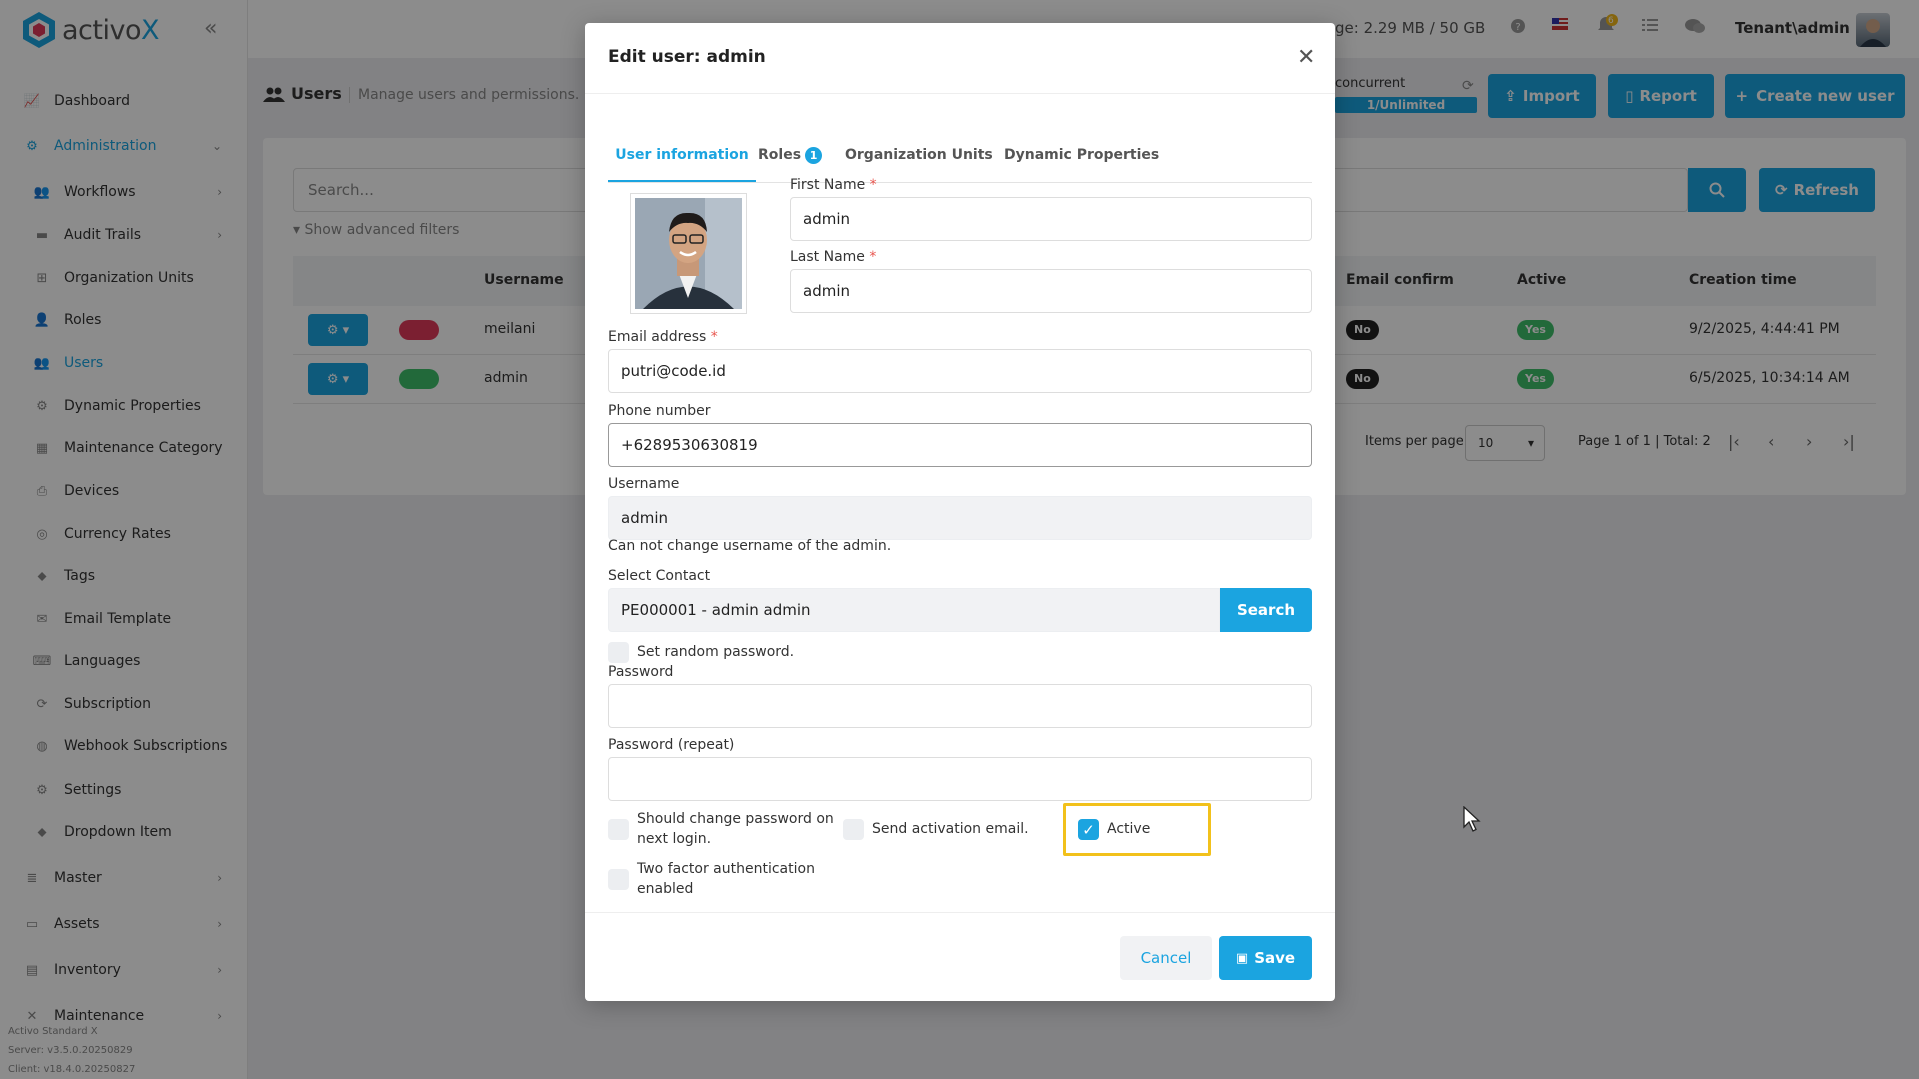 This screenshot has height=1079, width=1919. What do you see at coordinates (960, 518) in the screenshot?
I see `username-input: admin` at bounding box center [960, 518].